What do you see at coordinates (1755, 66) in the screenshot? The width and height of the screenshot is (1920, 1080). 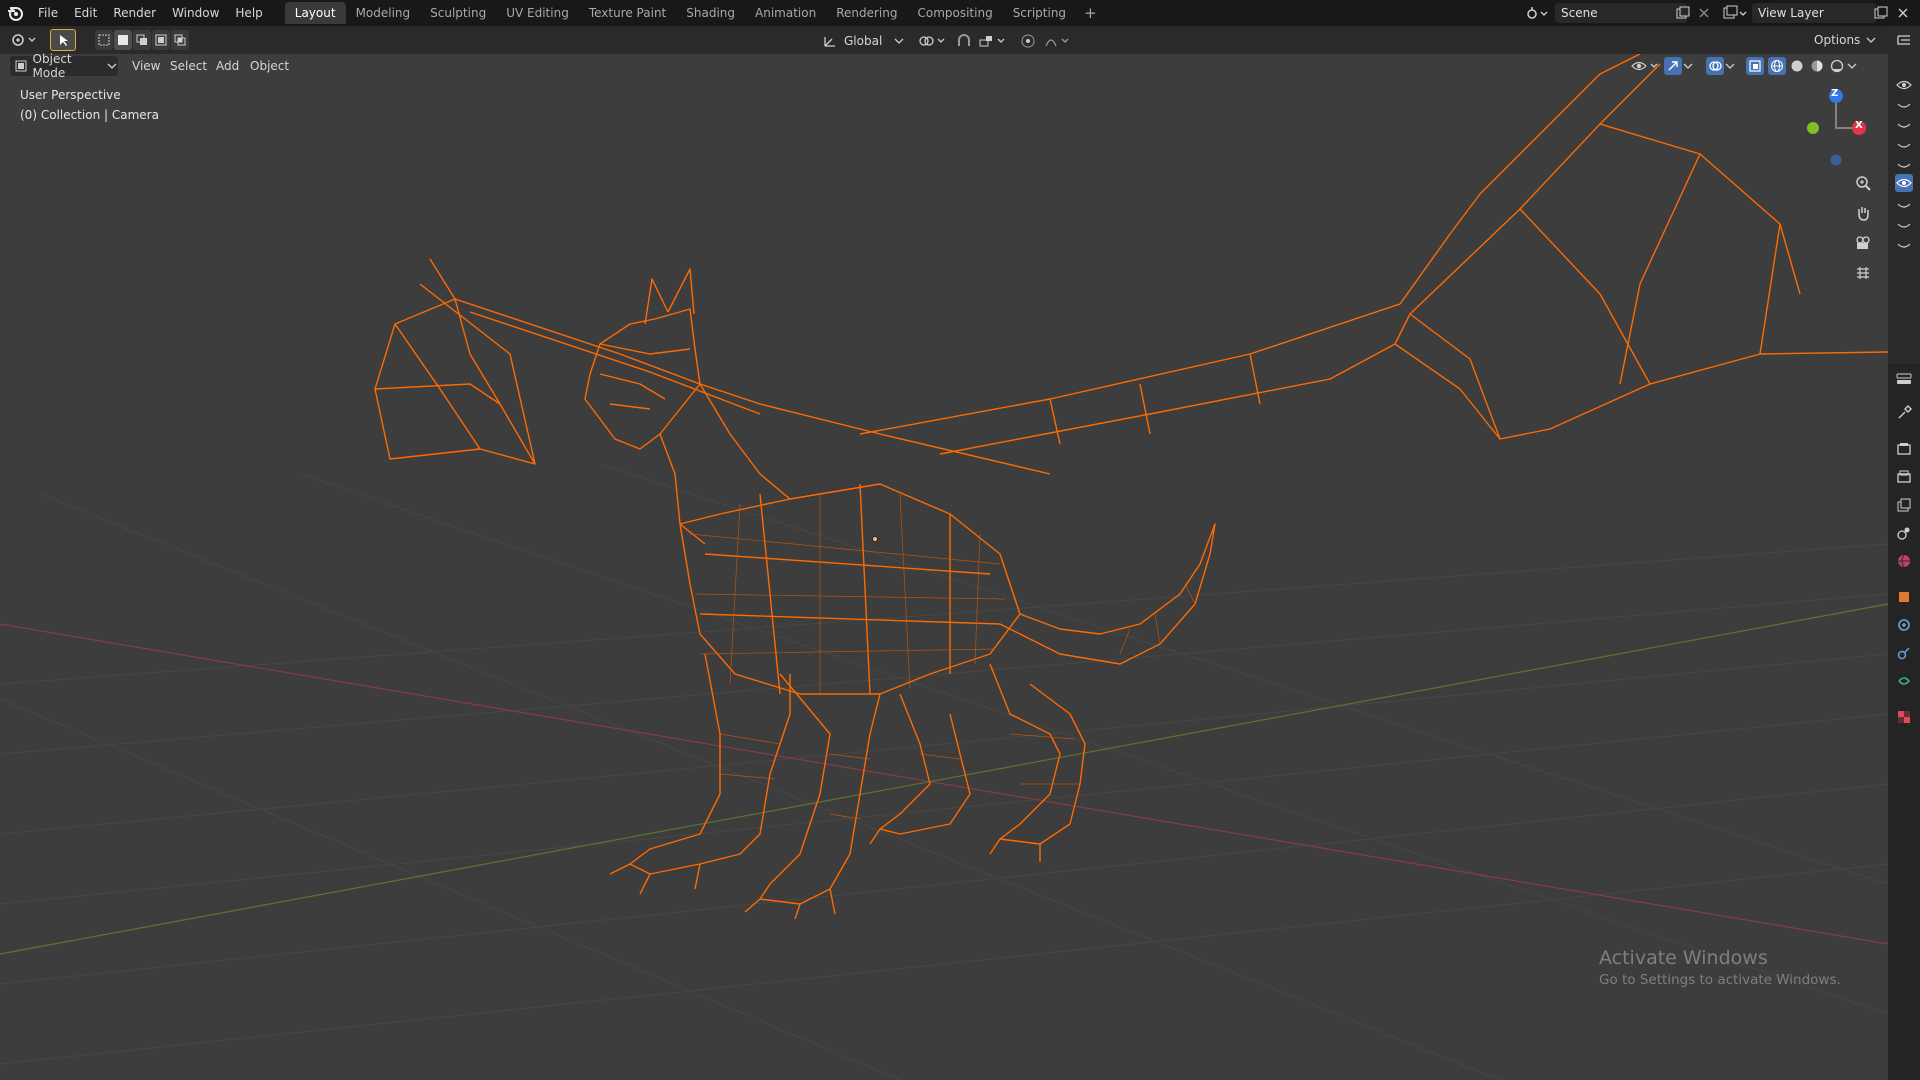 I see `xray-toggle-icon` at bounding box center [1755, 66].